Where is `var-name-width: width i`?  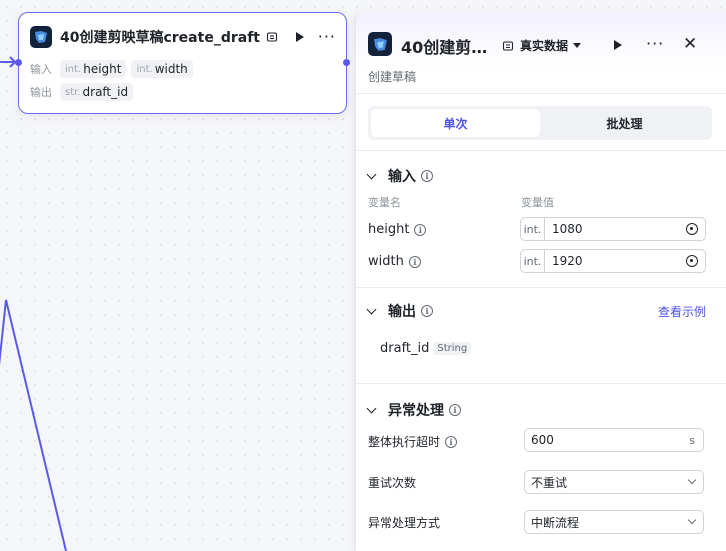 var-name-width: width i is located at coordinates (394, 261).